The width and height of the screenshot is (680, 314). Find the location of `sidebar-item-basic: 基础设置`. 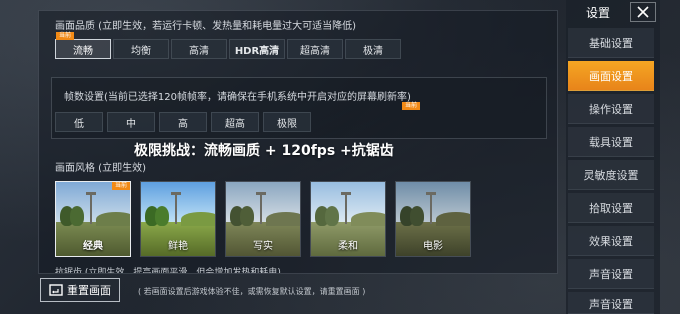

sidebar-item-basic: 基础设置 is located at coordinates (611, 43).